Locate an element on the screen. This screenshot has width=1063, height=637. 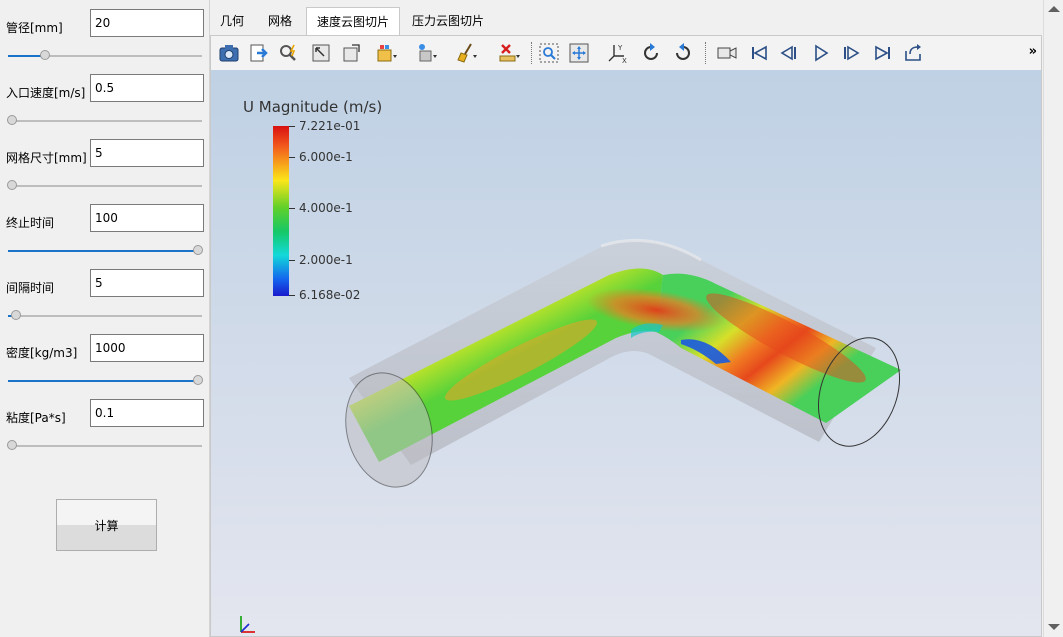
scroll-down-icon is located at coordinates (1054, 627).